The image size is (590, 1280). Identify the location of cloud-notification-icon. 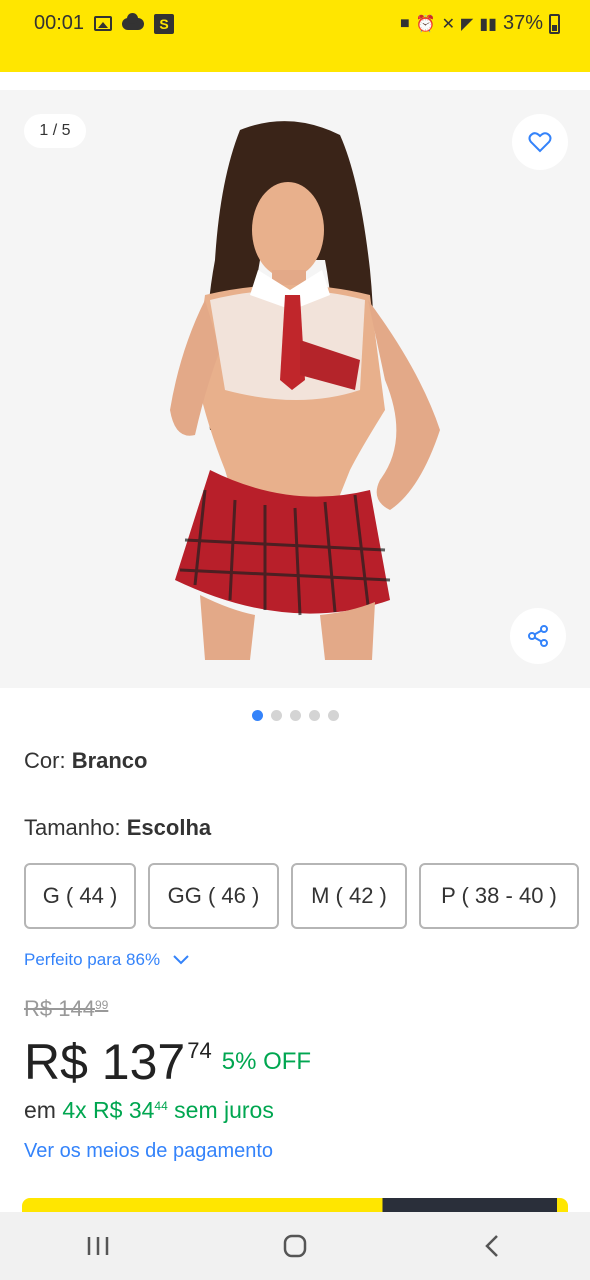
(133, 21).